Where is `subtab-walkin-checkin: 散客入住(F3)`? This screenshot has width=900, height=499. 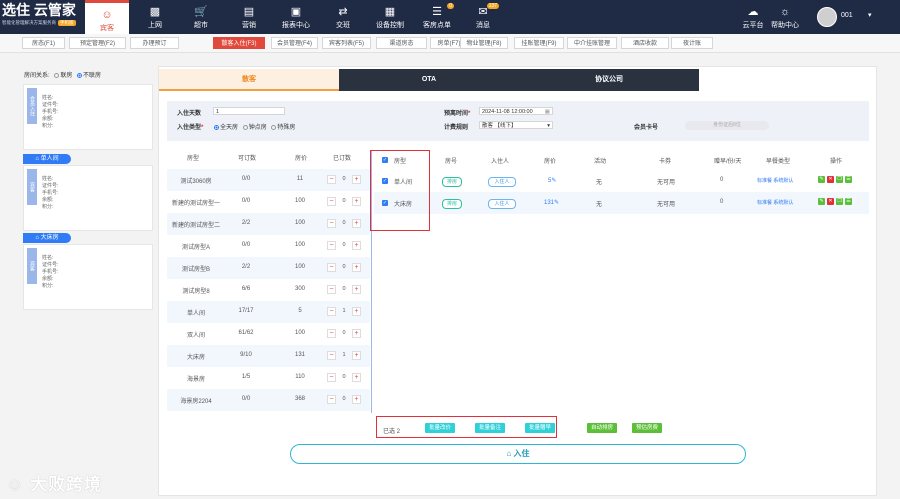
subtab-walkin-checkin: 散客入住(F3) is located at coordinates (239, 43).